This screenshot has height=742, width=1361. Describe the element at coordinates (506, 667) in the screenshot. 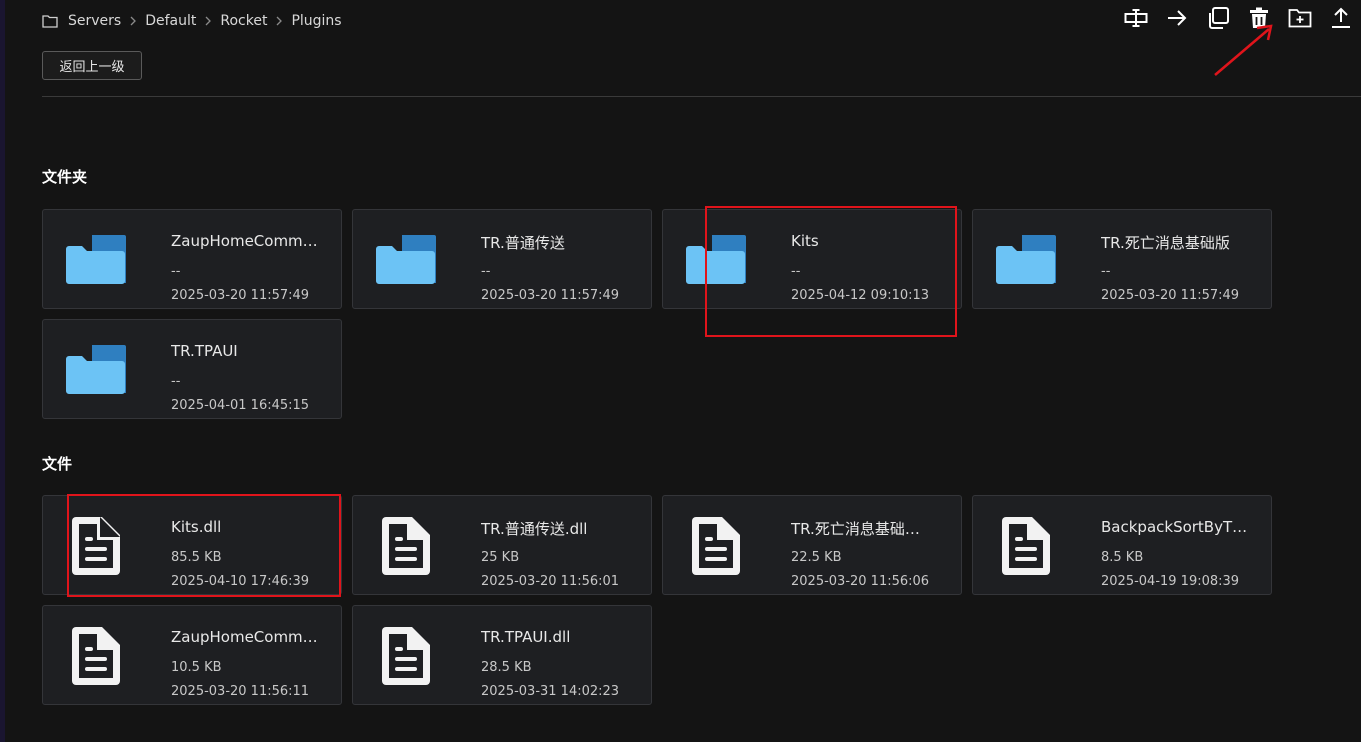

I see `file-size: 28.5 KB` at that location.